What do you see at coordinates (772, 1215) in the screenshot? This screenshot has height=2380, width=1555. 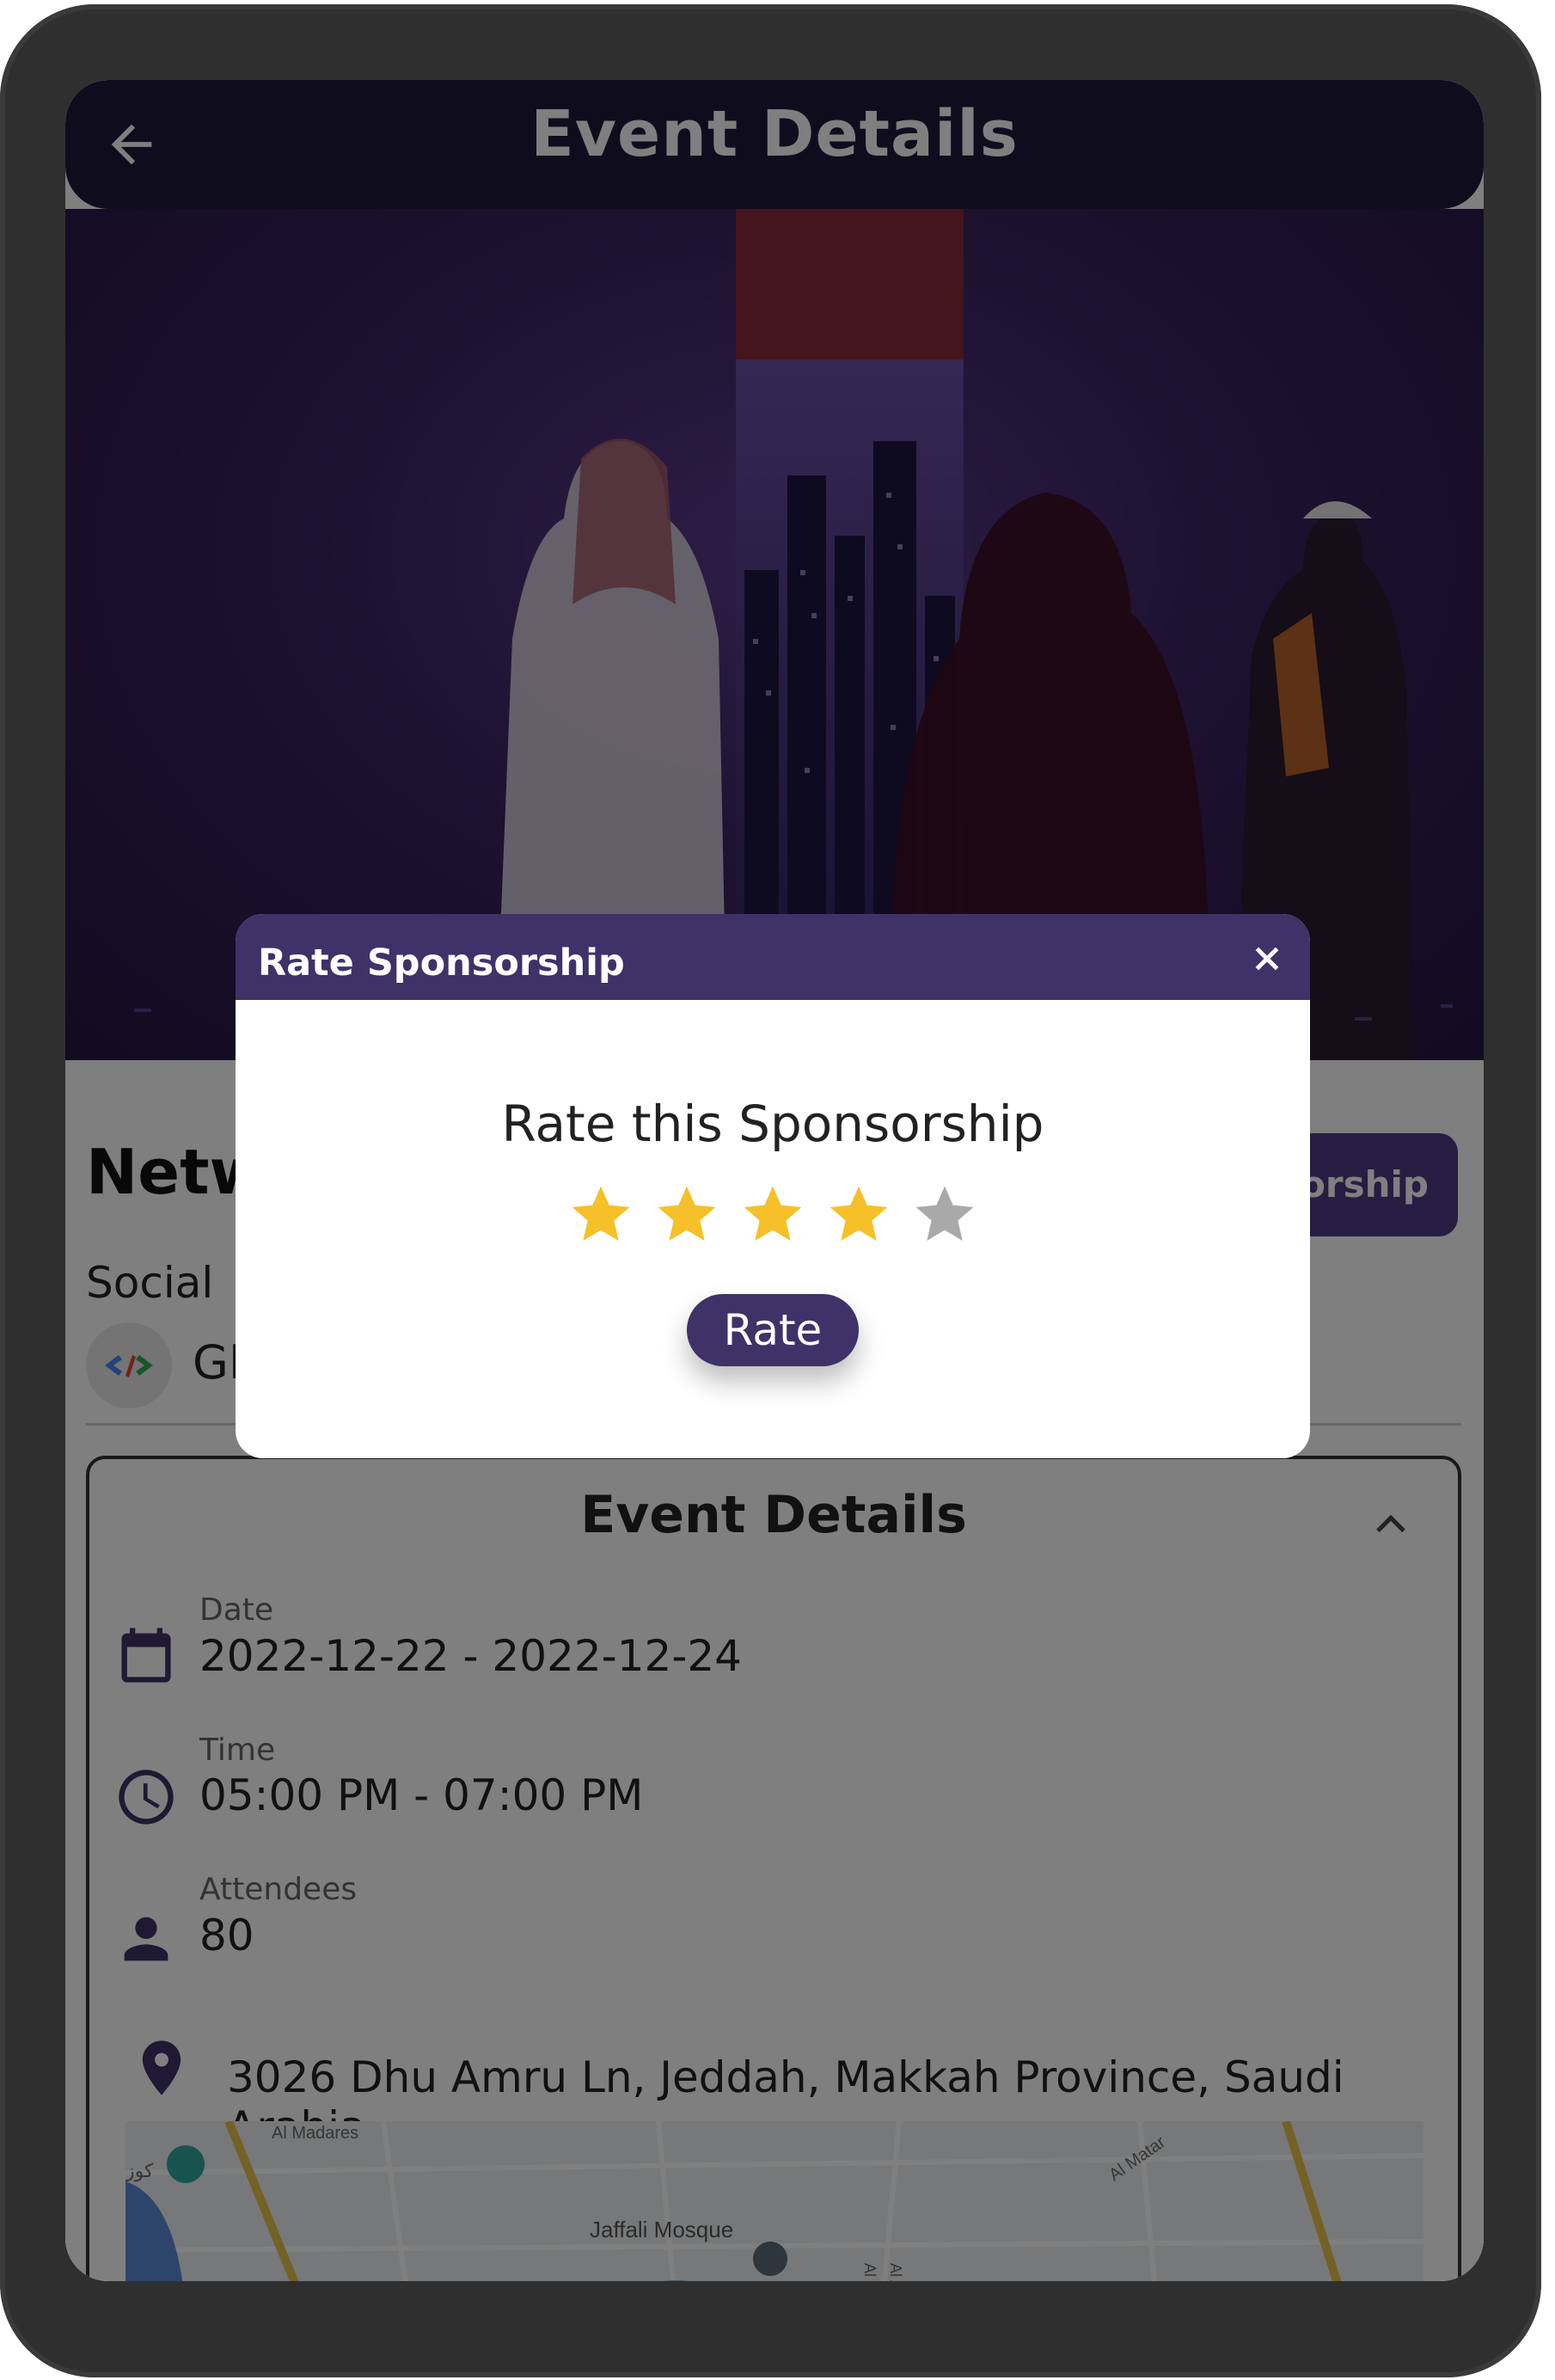 I see `star-3-icon` at bounding box center [772, 1215].